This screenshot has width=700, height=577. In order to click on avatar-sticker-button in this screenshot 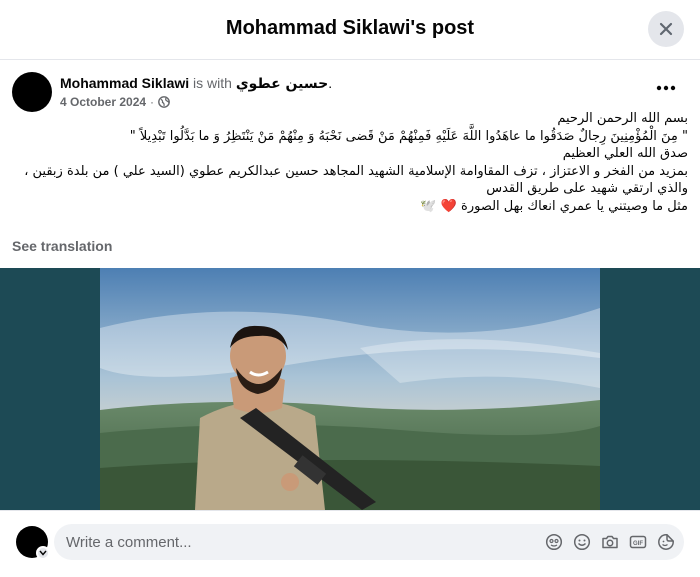, I will do `click(554, 542)`.